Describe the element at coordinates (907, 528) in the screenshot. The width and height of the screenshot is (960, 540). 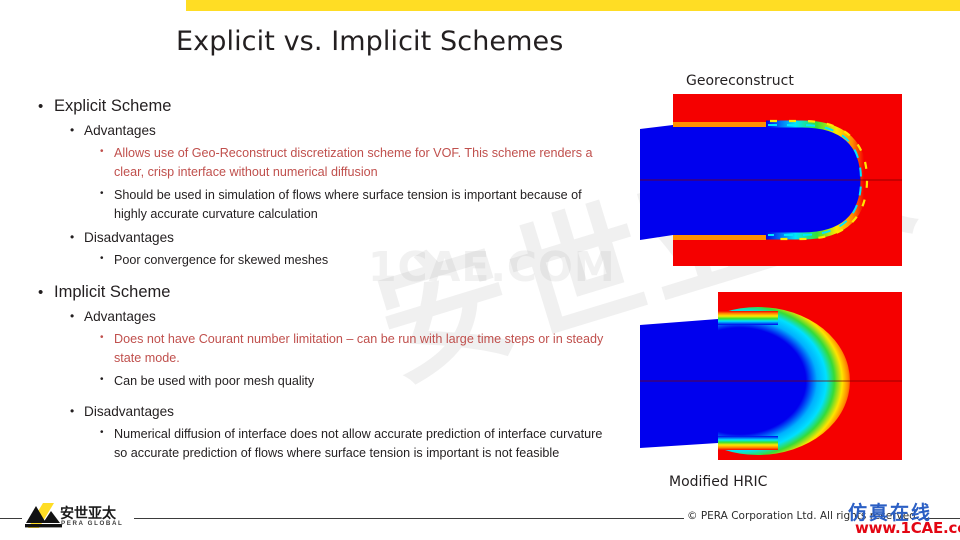
I see `watermark-footer-url: www.1CAE.com` at that location.